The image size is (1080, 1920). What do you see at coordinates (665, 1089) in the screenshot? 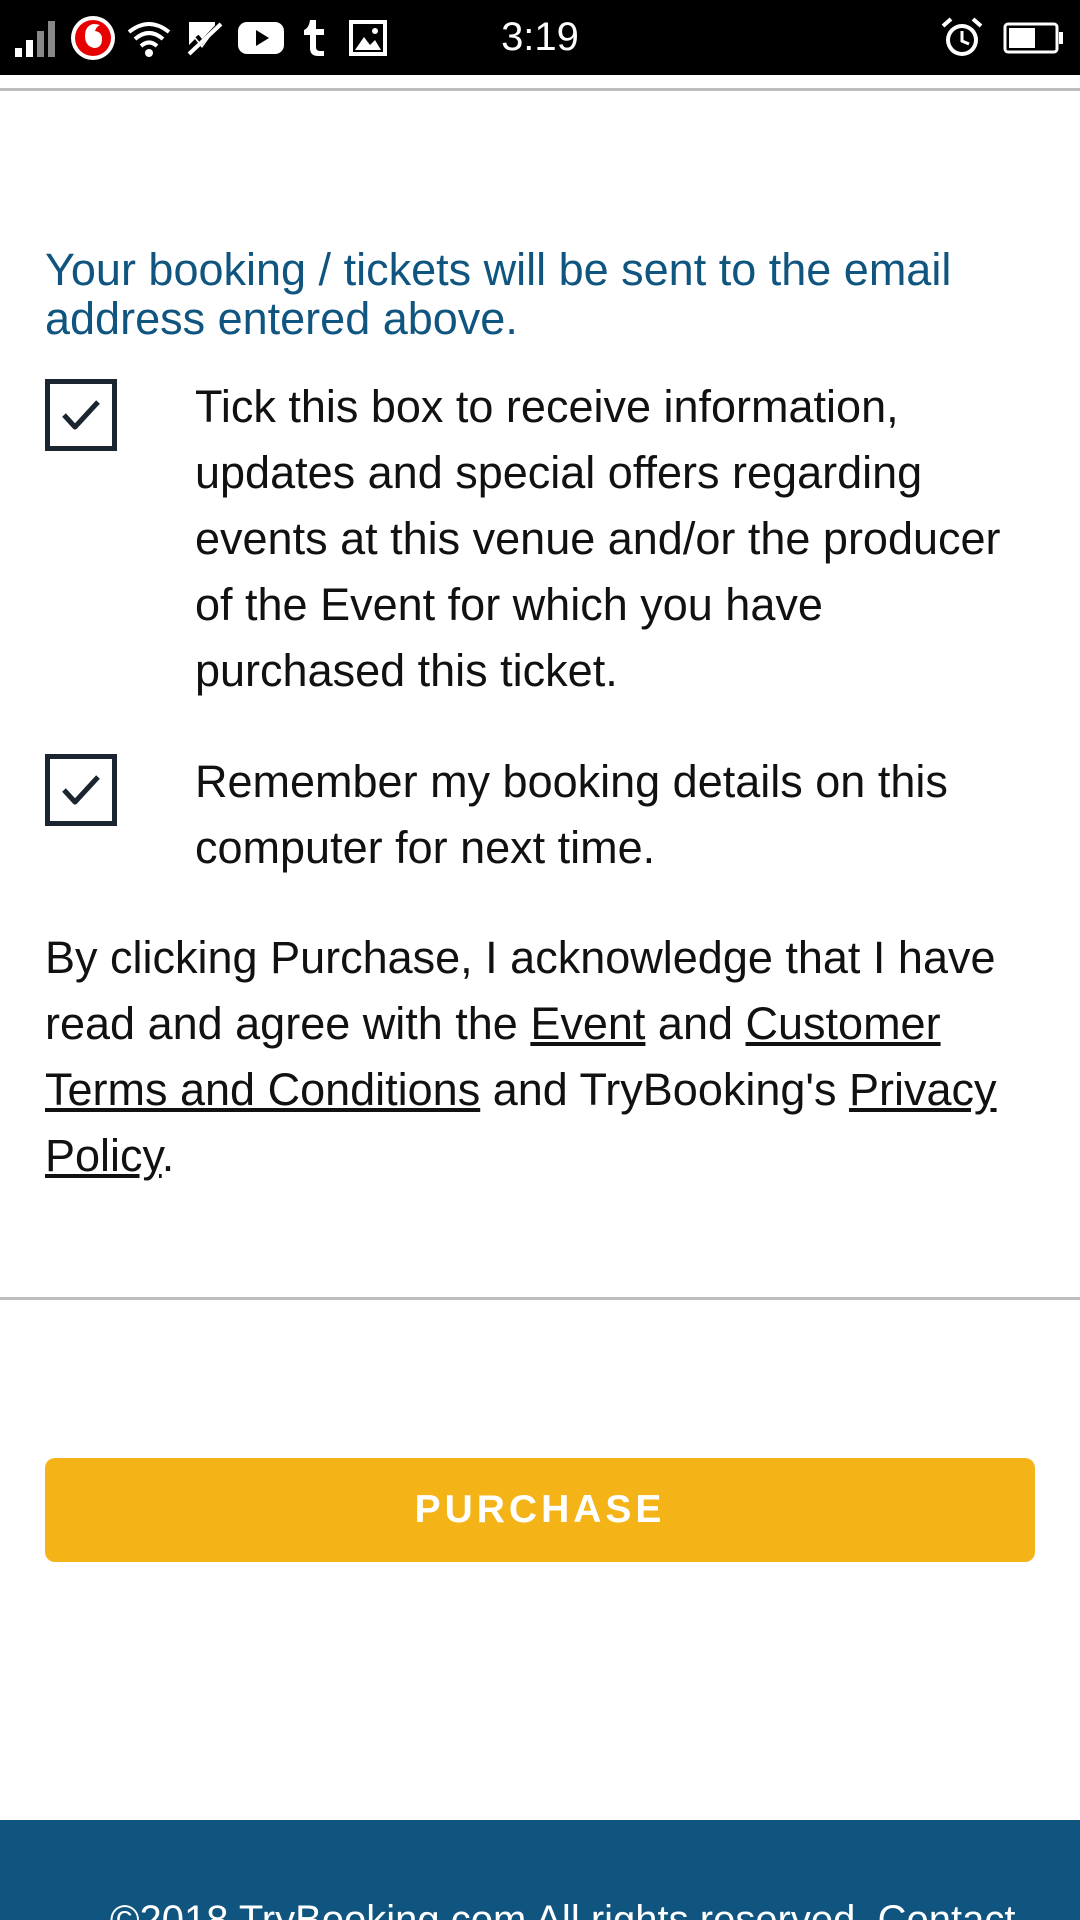
I see `terms-middle-2: and TryBooking's` at bounding box center [665, 1089].